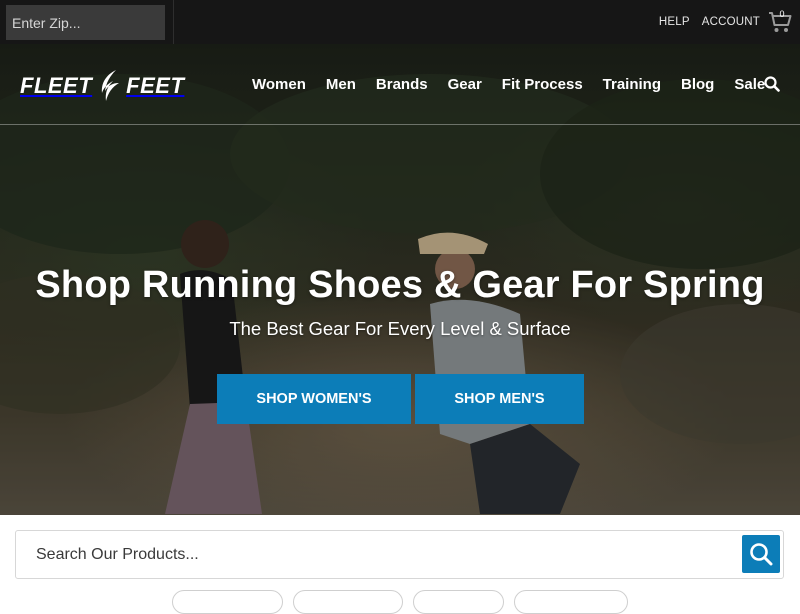  I want to click on nav-search-button, so click(772, 84).